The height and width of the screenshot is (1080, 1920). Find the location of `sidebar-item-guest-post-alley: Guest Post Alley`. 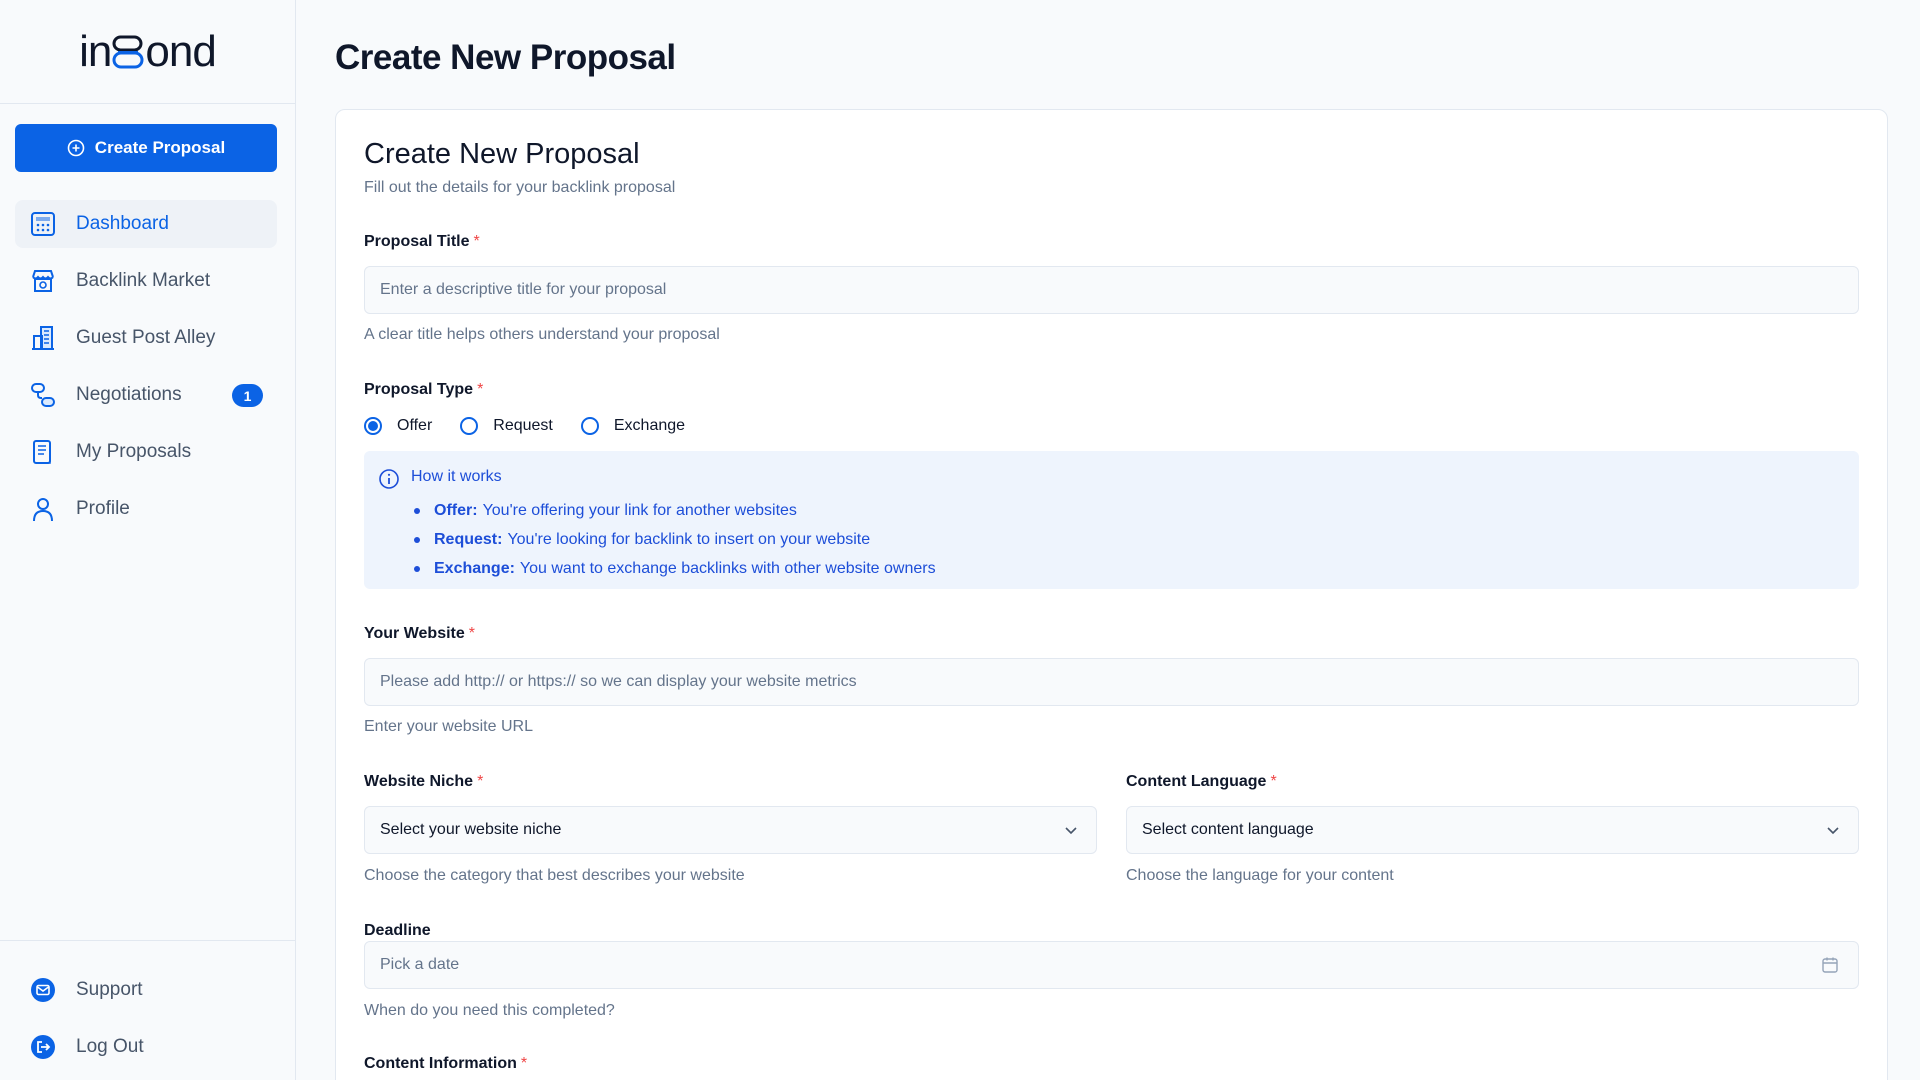

sidebar-item-guest-post-alley: Guest Post Alley is located at coordinates (146, 338).